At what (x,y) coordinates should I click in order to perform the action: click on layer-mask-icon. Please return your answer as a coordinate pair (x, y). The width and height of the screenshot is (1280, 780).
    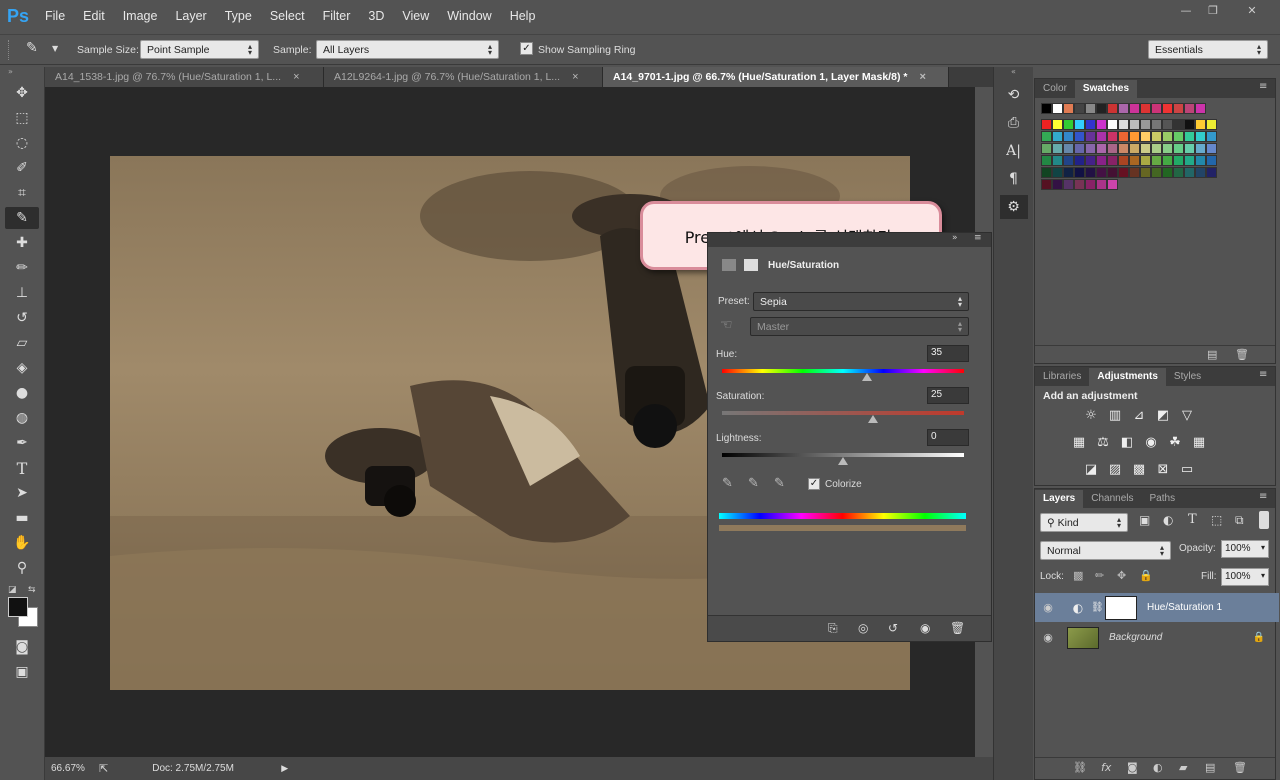
    Looking at the image, I should click on (751, 265).